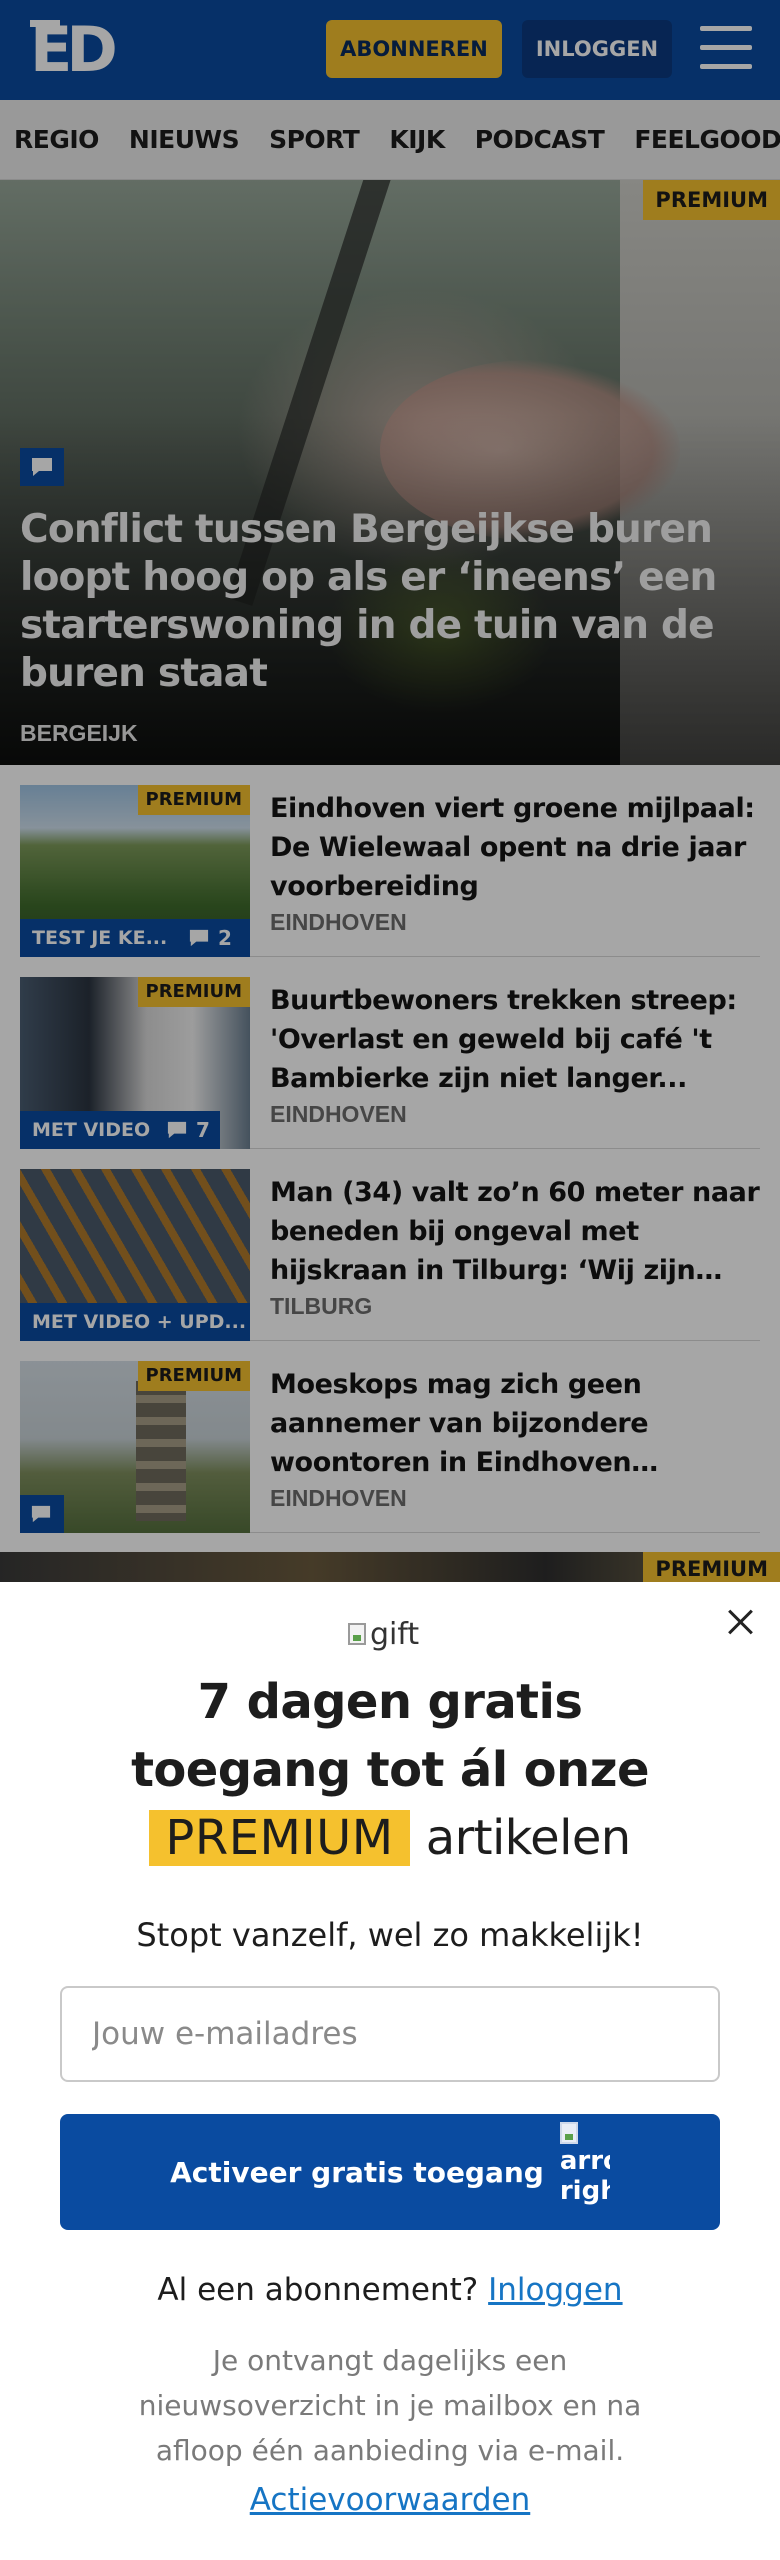 The height and width of the screenshot is (2560, 780). What do you see at coordinates (390, 2034) in the screenshot?
I see `email-field` at bounding box center [390, 2034].